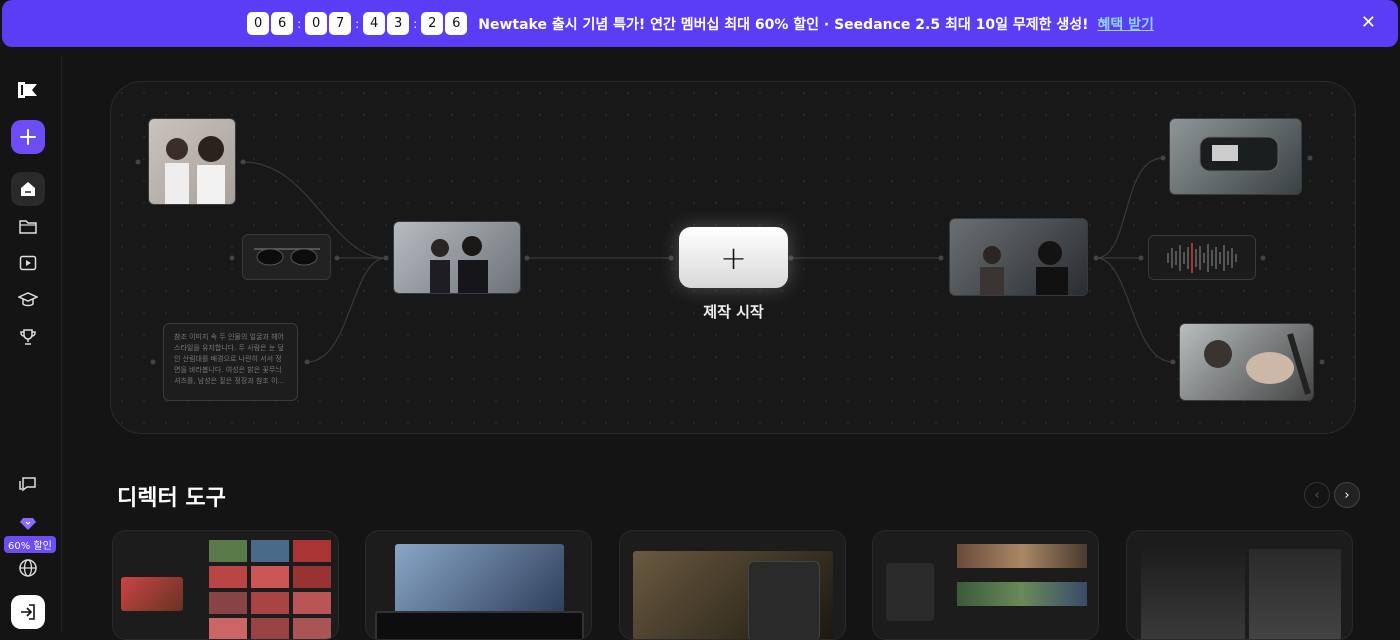  I want to click on plus-icon, so click(28, 137).